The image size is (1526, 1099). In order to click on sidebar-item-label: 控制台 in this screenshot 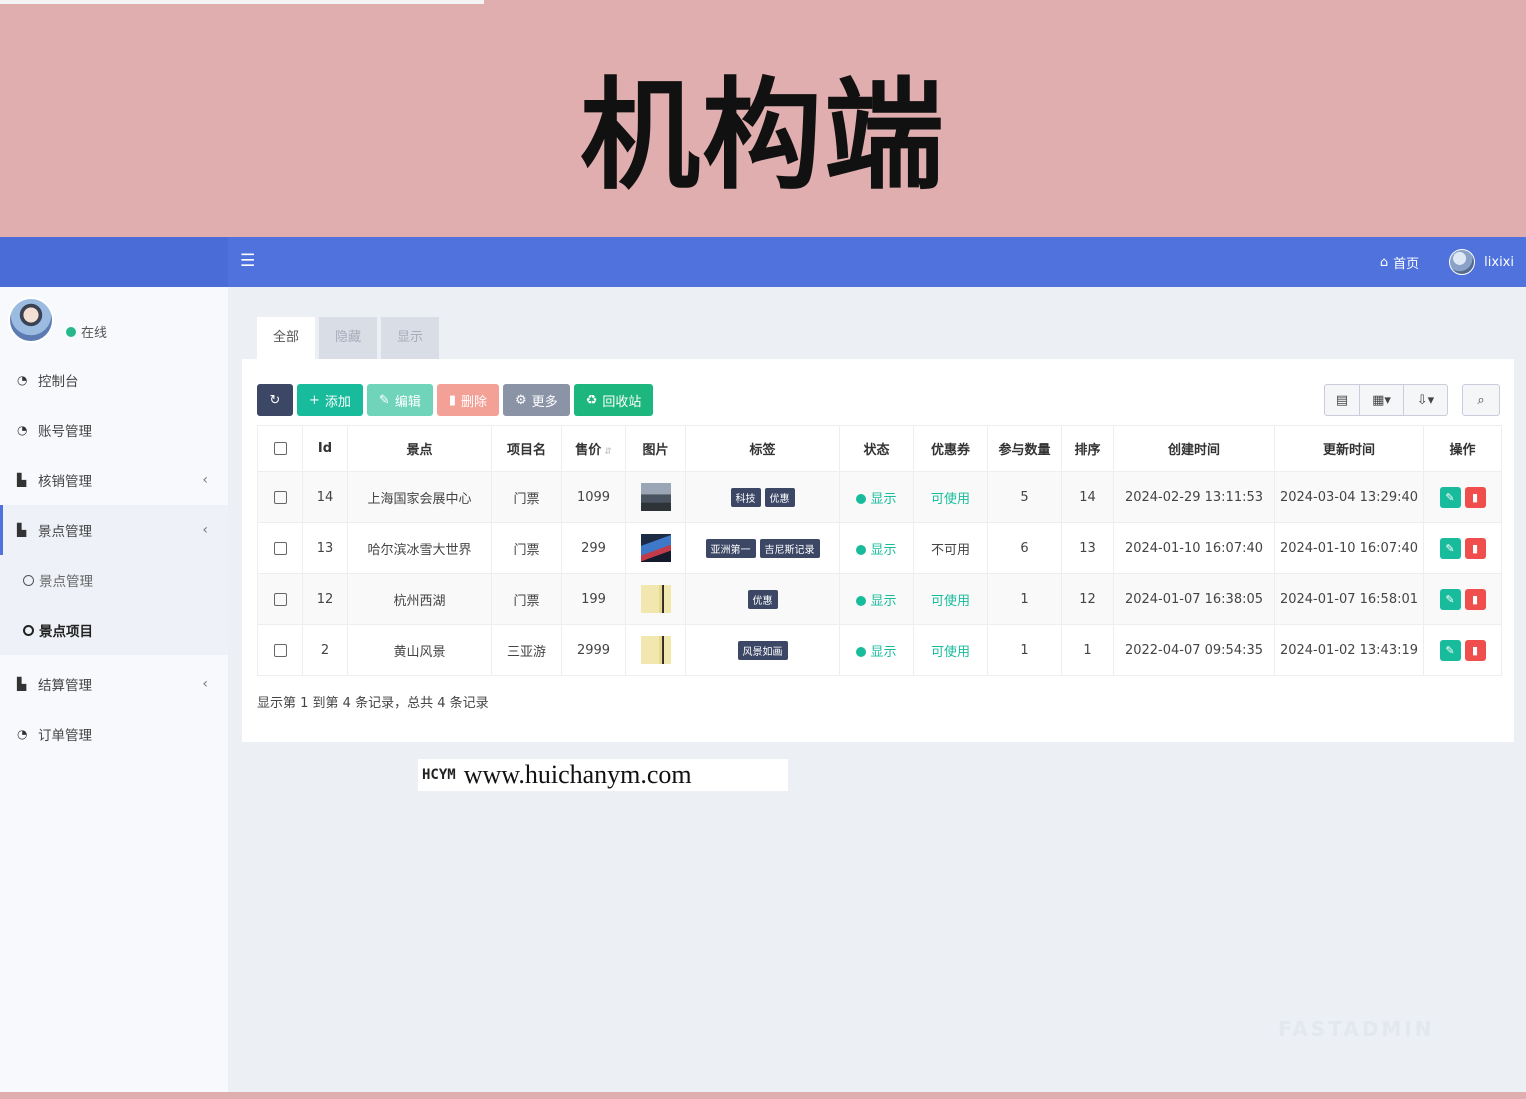, I will do `click(58, 382)`.